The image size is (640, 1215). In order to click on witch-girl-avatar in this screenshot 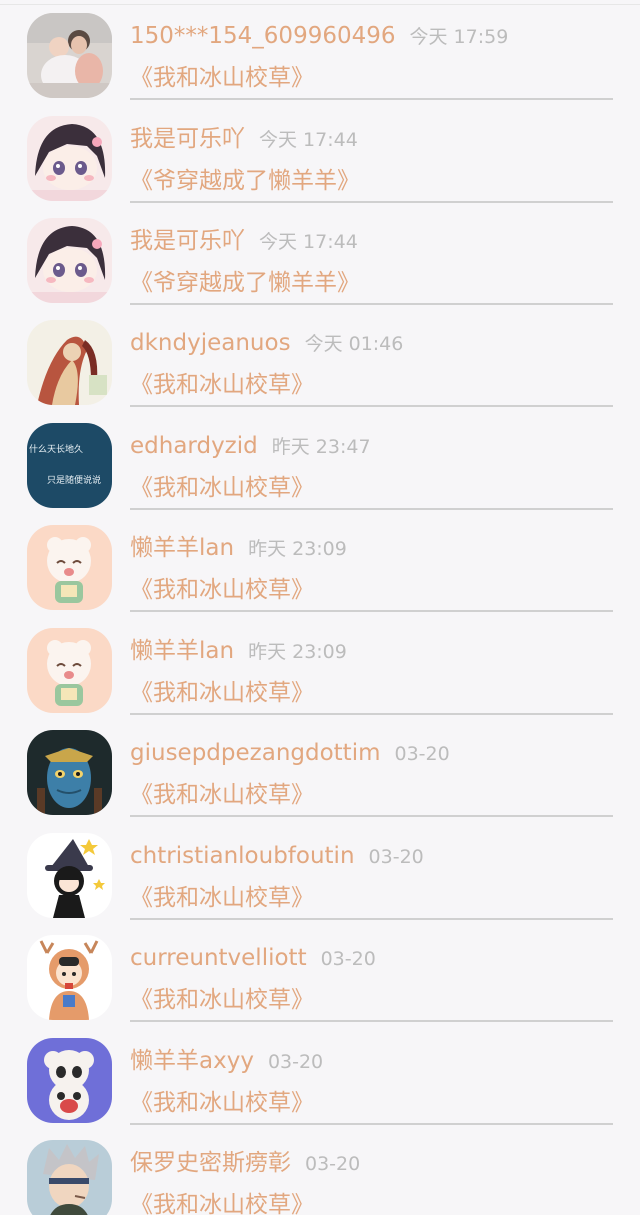, I will do `click(69, 875)`.